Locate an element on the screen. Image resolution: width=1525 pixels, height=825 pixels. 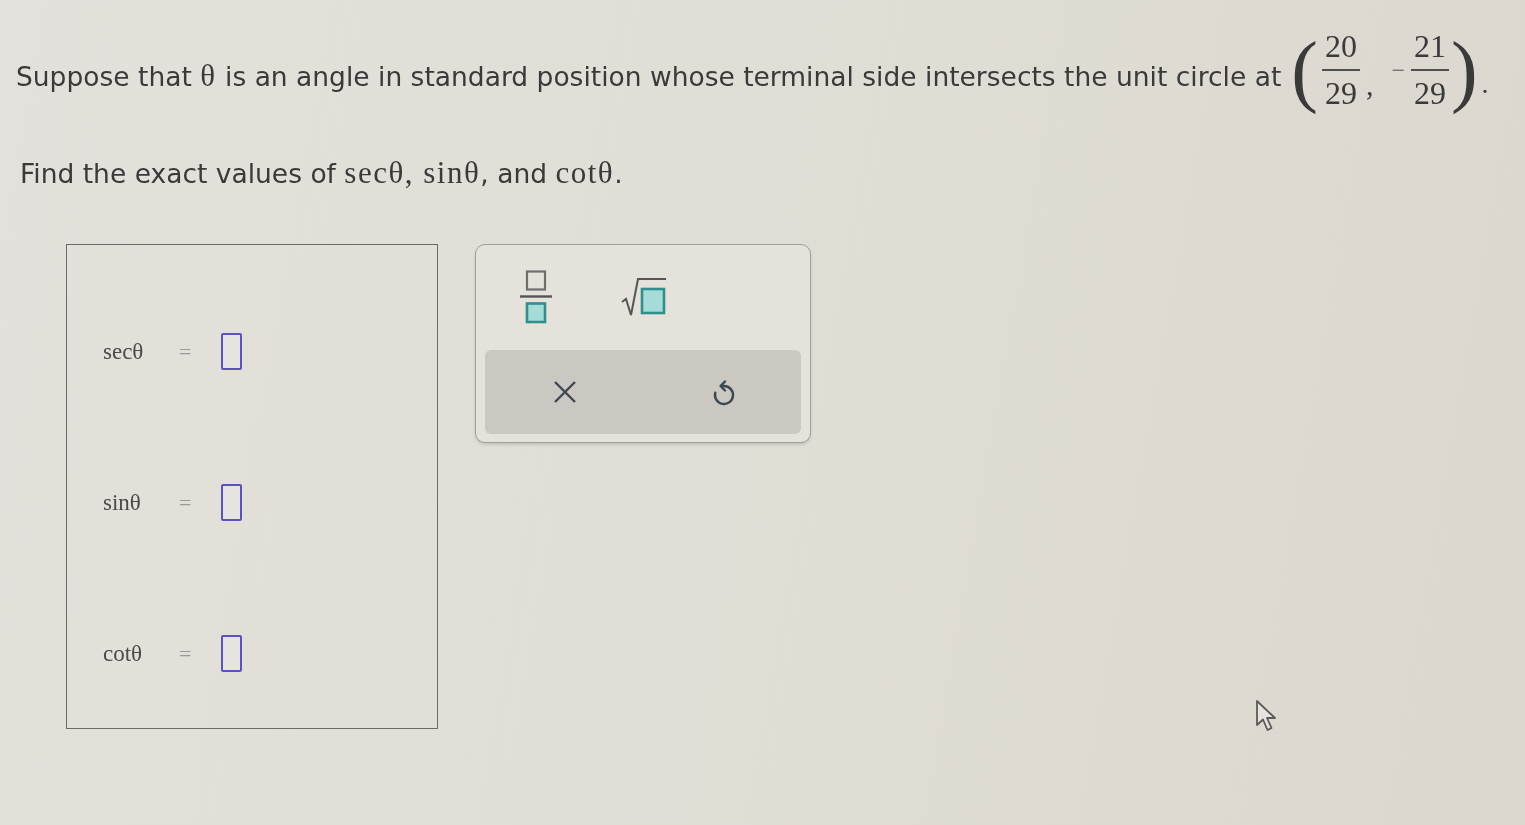
answer-label: sinθ is located at coordinates (122, 502).